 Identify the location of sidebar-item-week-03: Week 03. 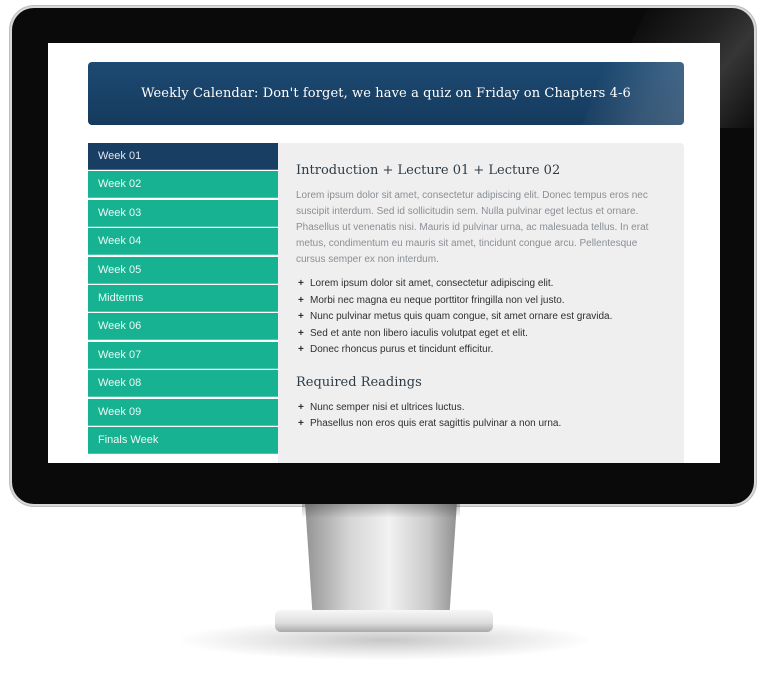
(183, 213).